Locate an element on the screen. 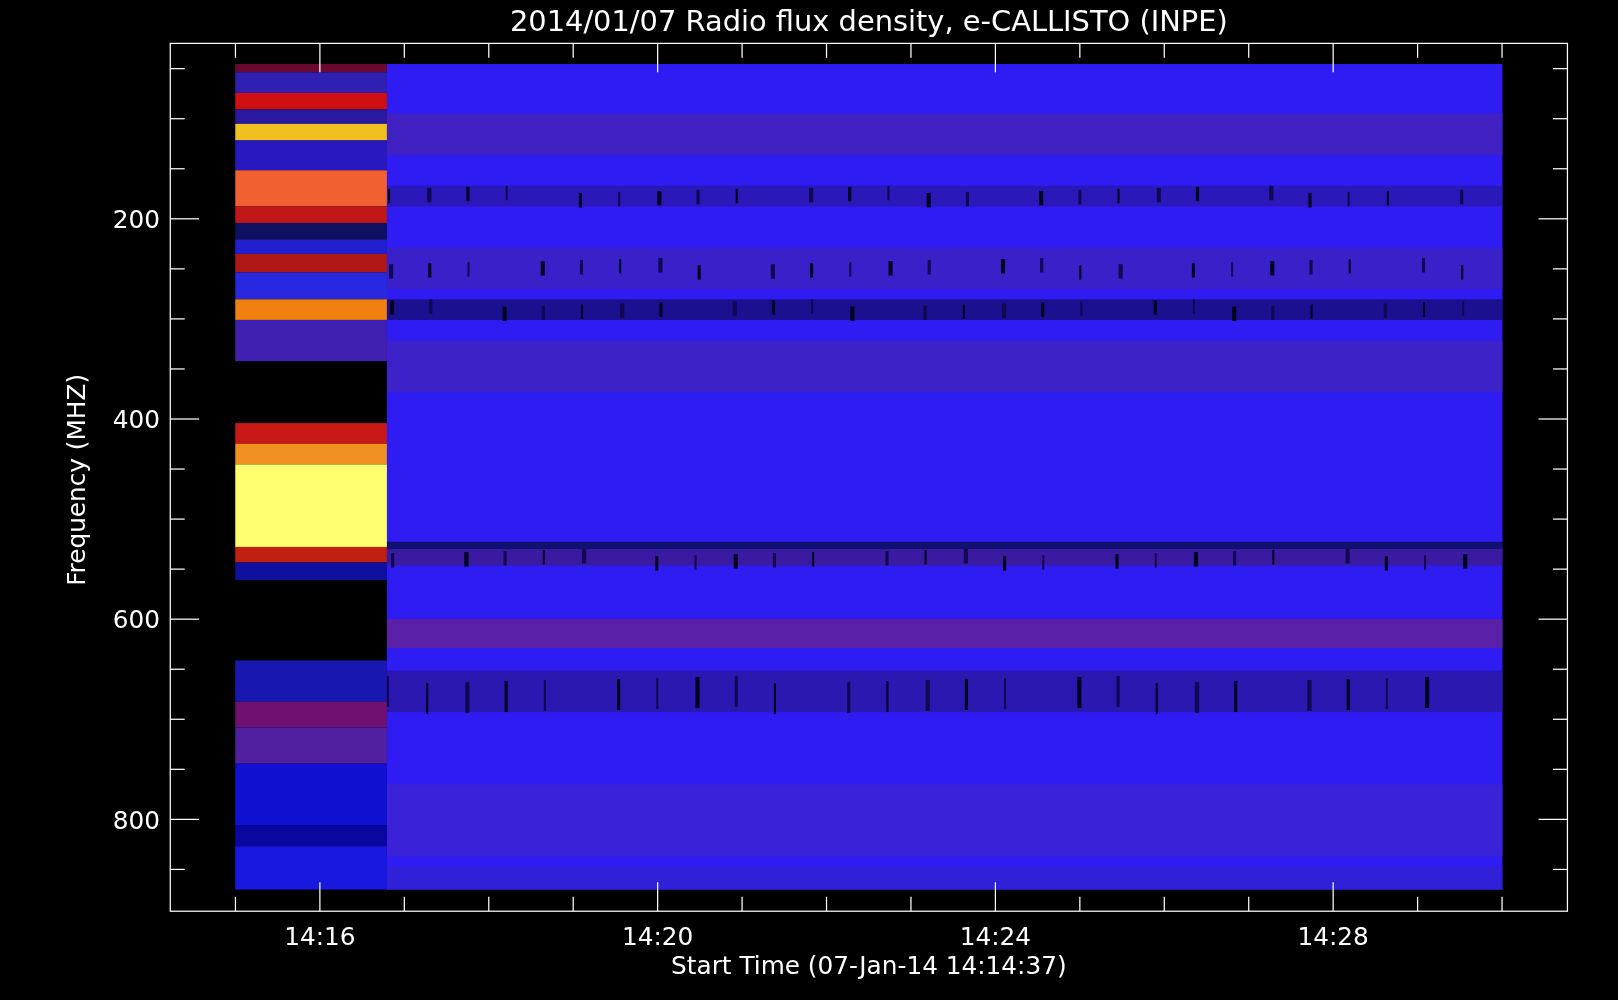 This screenshot has height=1000, width=1618. axis-tick-label: 200 is located at coordinates (136, 220).